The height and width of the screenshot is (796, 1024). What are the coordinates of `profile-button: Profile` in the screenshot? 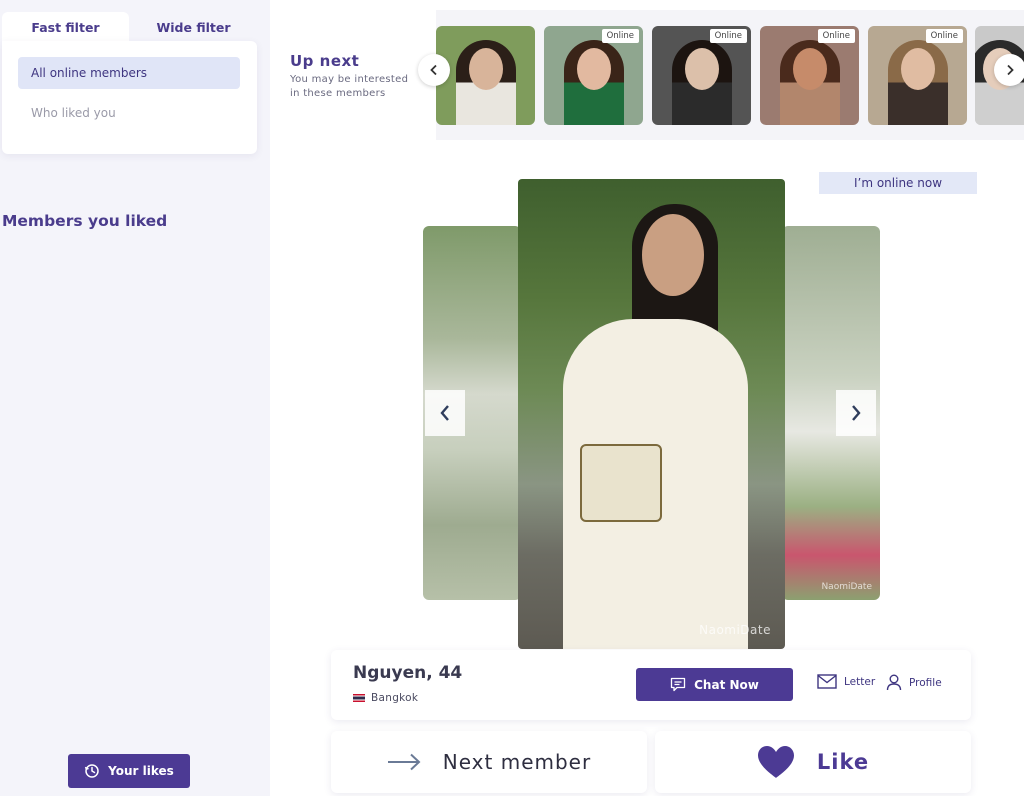 It's located at (914, 682).